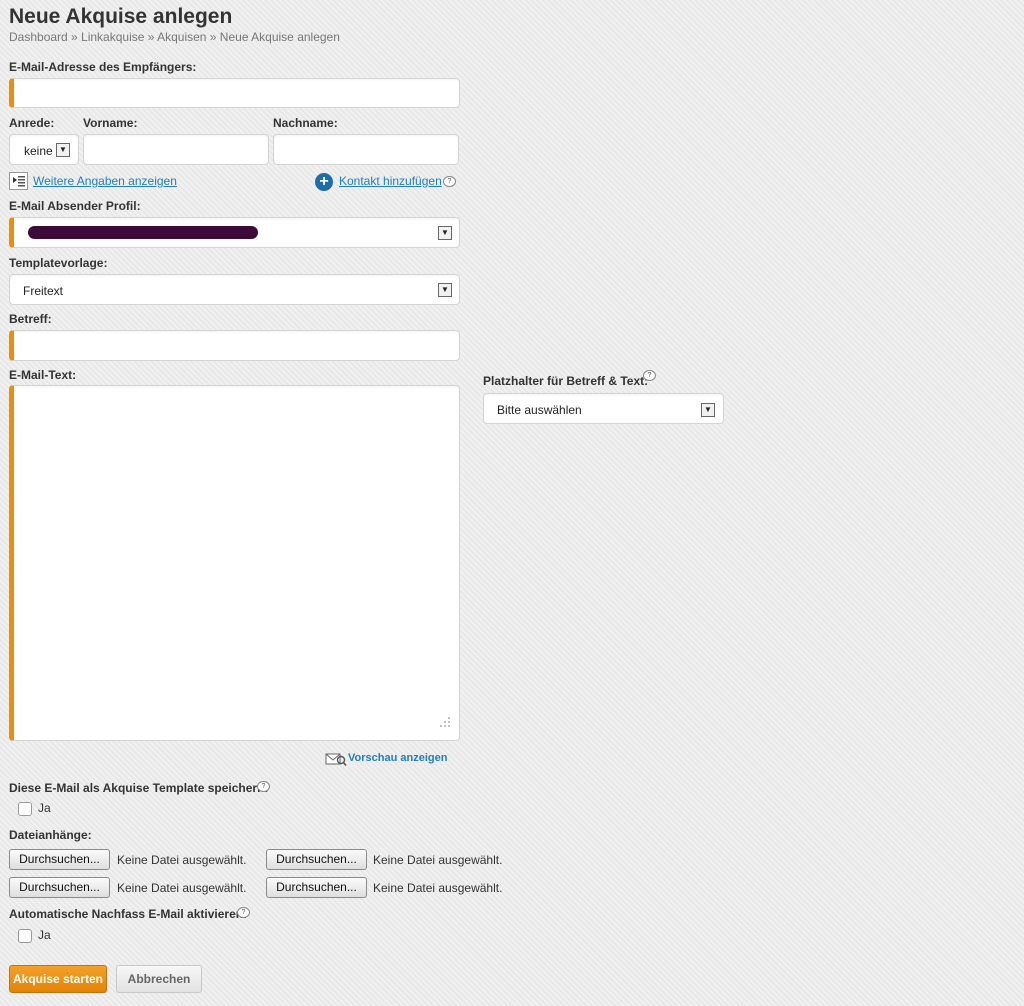 The image size is (1024, 1006). I want to click on list-icon, so click(18, 181).